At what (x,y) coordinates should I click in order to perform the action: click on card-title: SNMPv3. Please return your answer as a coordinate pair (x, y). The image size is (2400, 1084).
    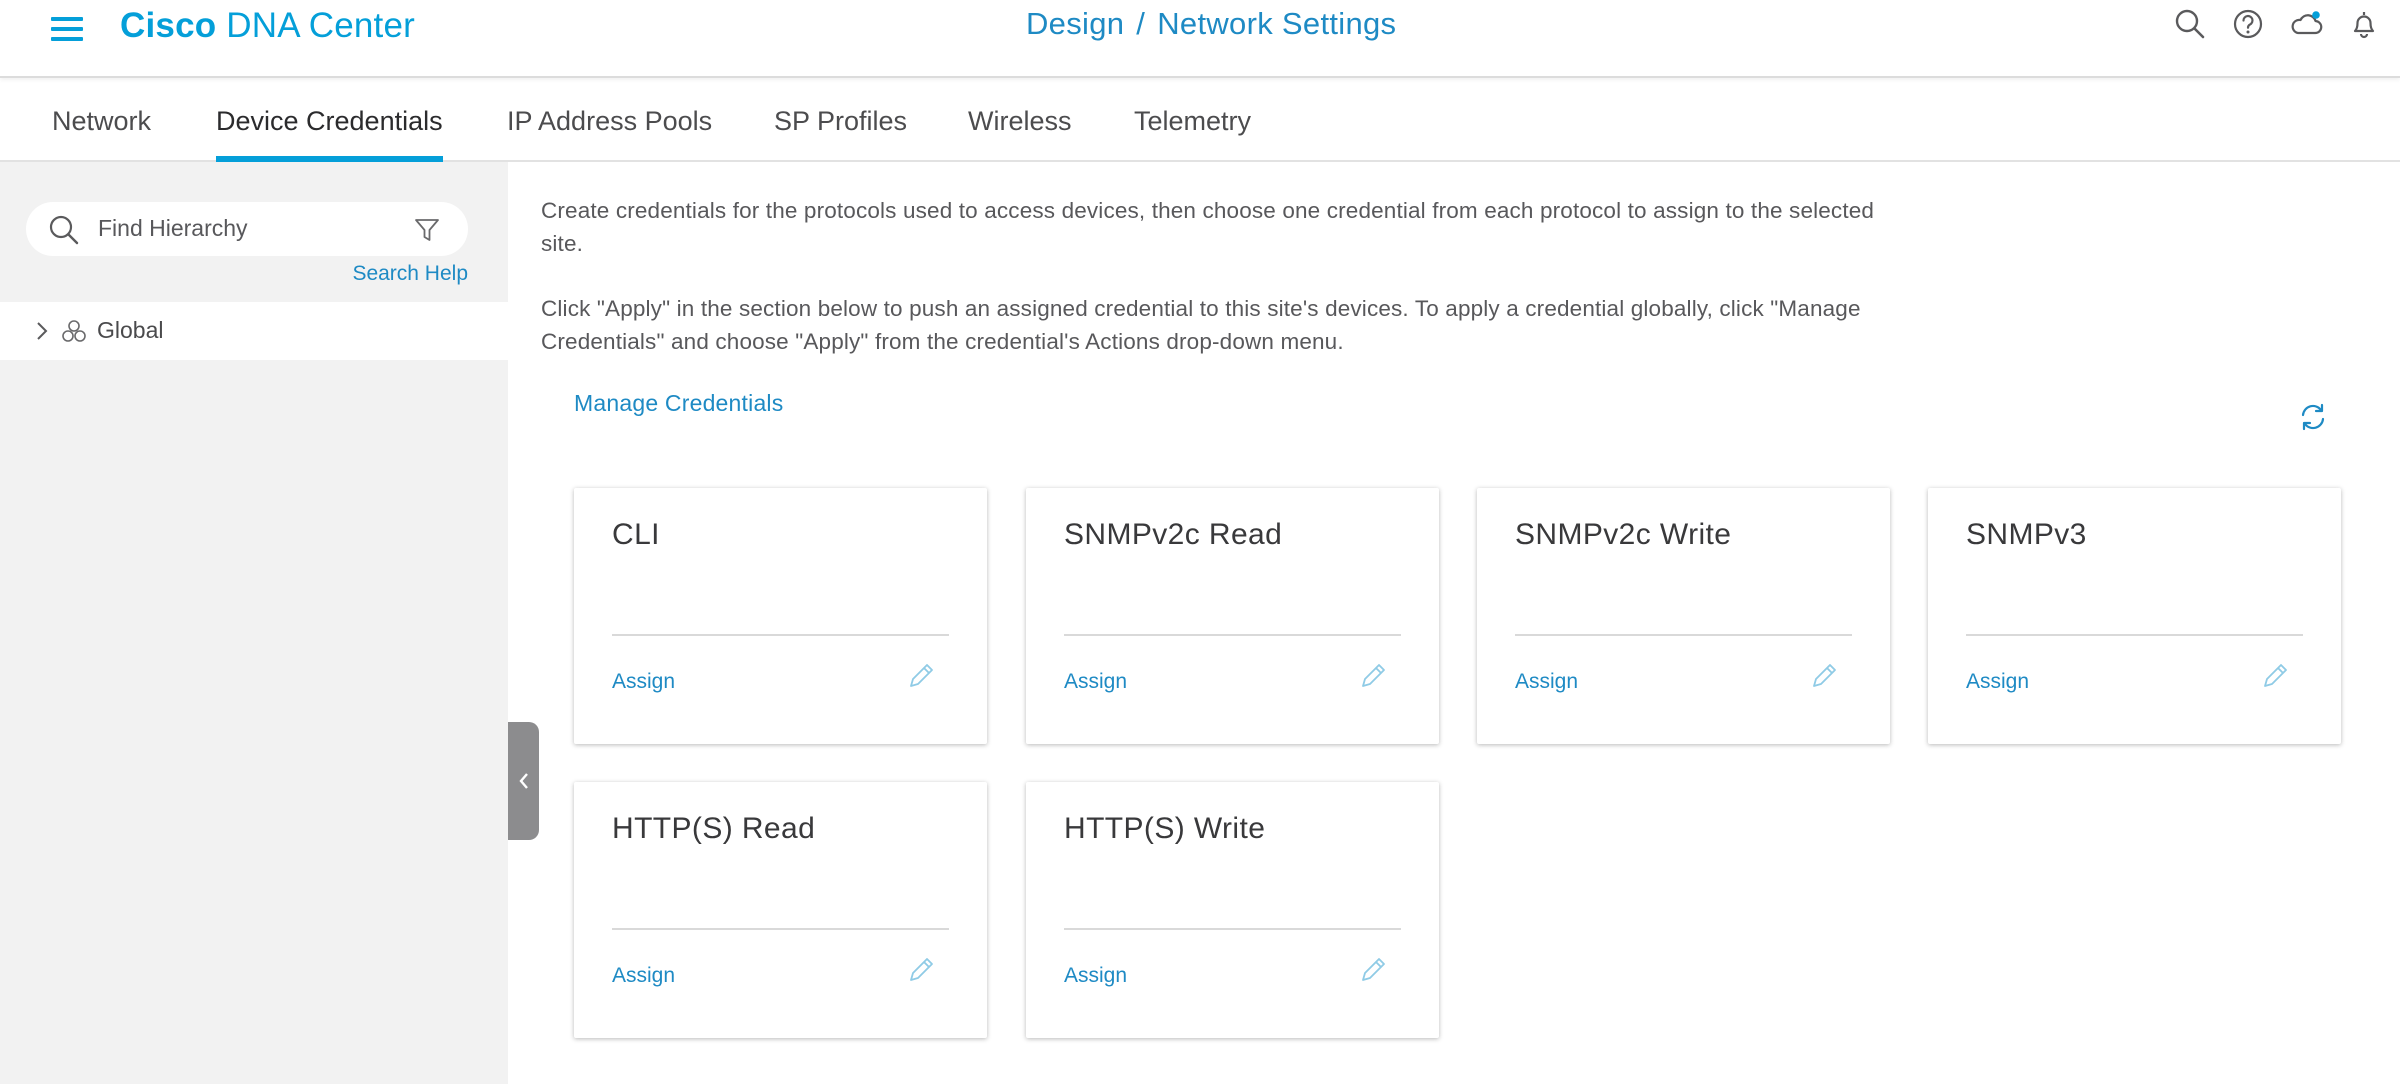
    Looking at the image, I should click on (2026, 534).